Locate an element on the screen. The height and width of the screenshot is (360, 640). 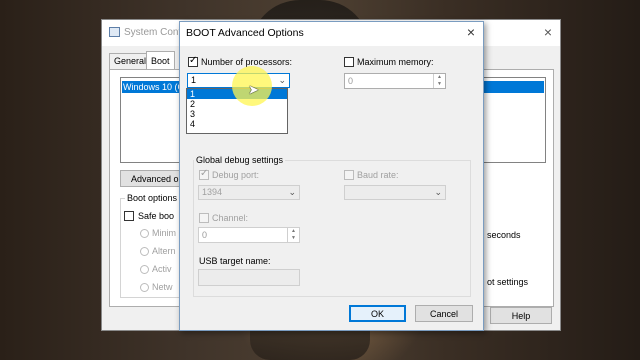
dialog-title-bar: BOOT Advanced Options × is located at coordinates (331, 34).